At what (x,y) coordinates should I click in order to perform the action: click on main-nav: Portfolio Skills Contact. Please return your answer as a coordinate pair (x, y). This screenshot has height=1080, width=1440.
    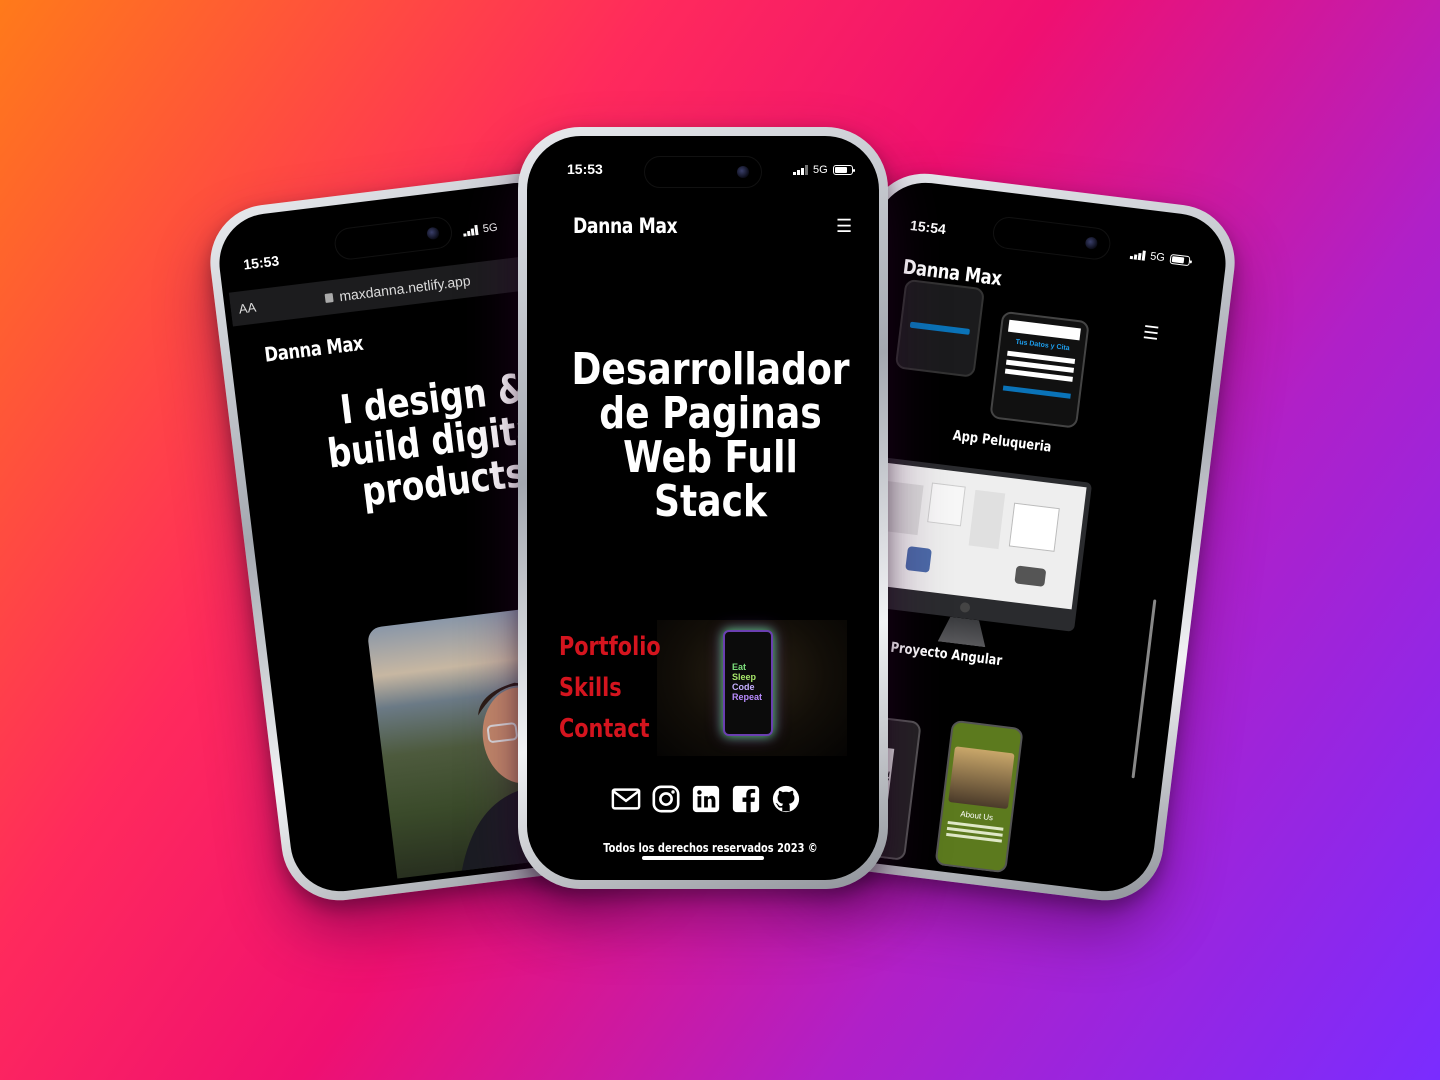
    Looking at the image, I should click on (622, 688).